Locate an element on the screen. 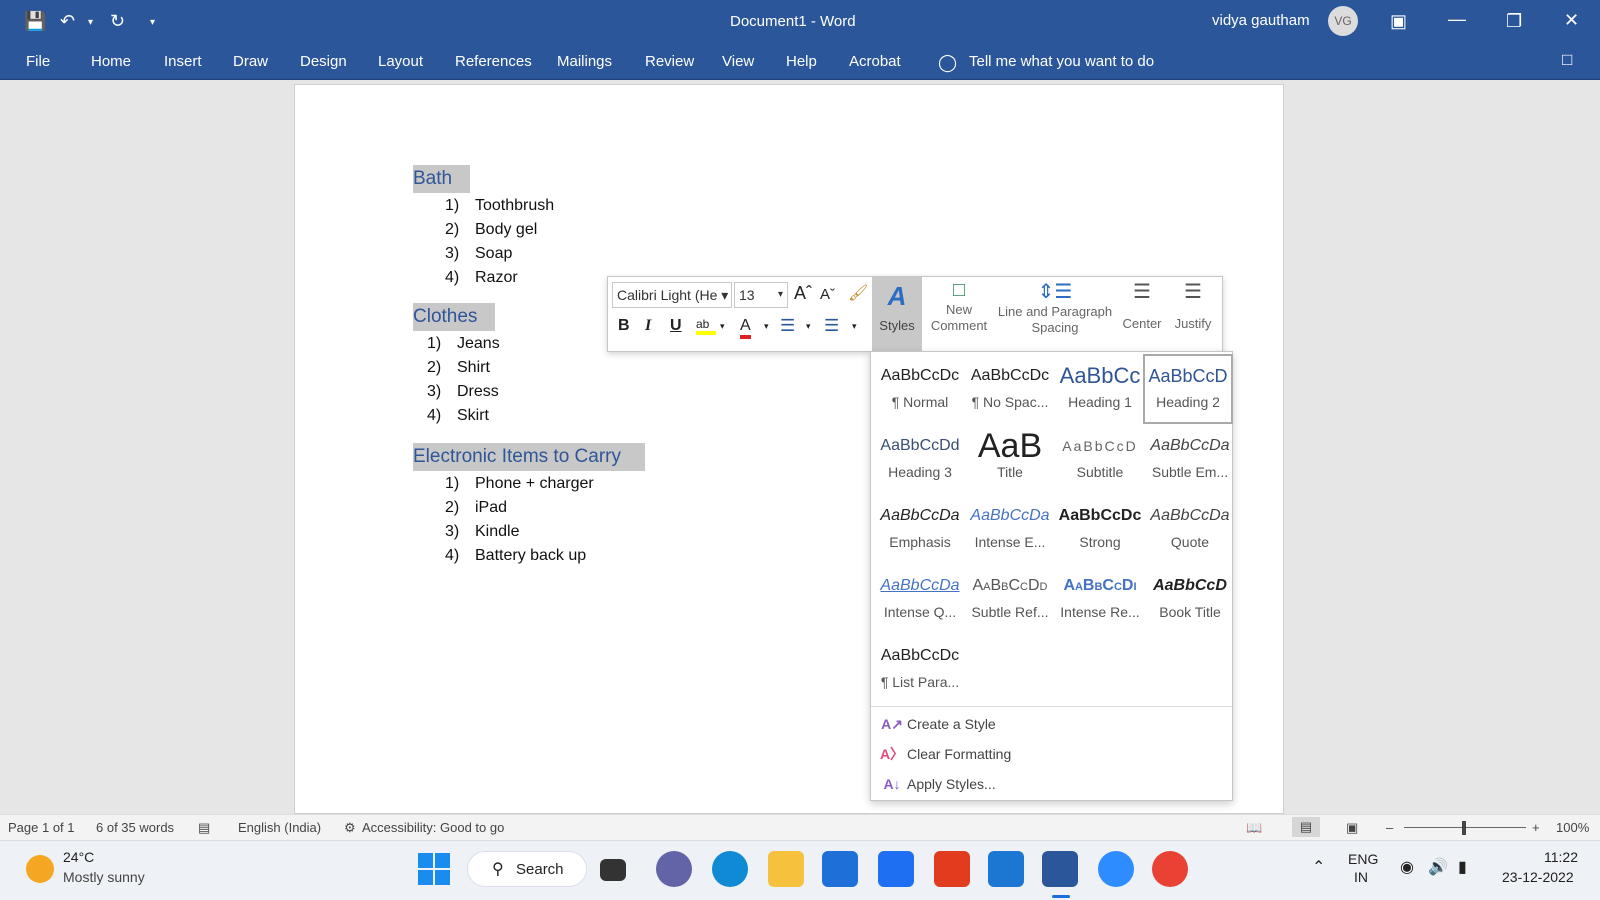 The height and width of the screenshot is (900, 1600). list-item: 1) Phone + charger is located at coordinates (519, 484).